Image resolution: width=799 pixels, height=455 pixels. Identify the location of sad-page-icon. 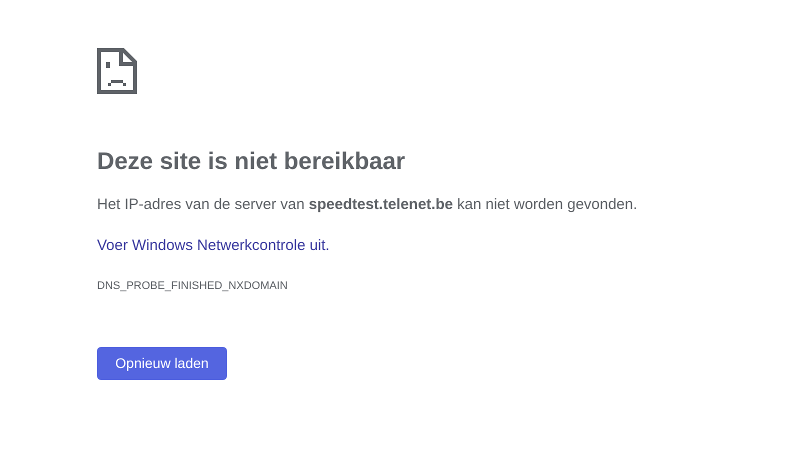
(117, 71).